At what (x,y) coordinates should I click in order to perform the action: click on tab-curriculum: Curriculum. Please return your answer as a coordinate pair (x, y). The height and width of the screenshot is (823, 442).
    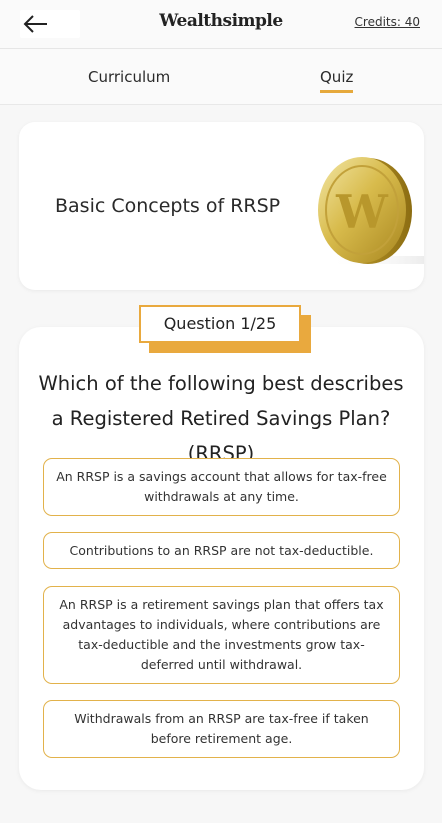
    Looking at the image, I should click on (129, 77).